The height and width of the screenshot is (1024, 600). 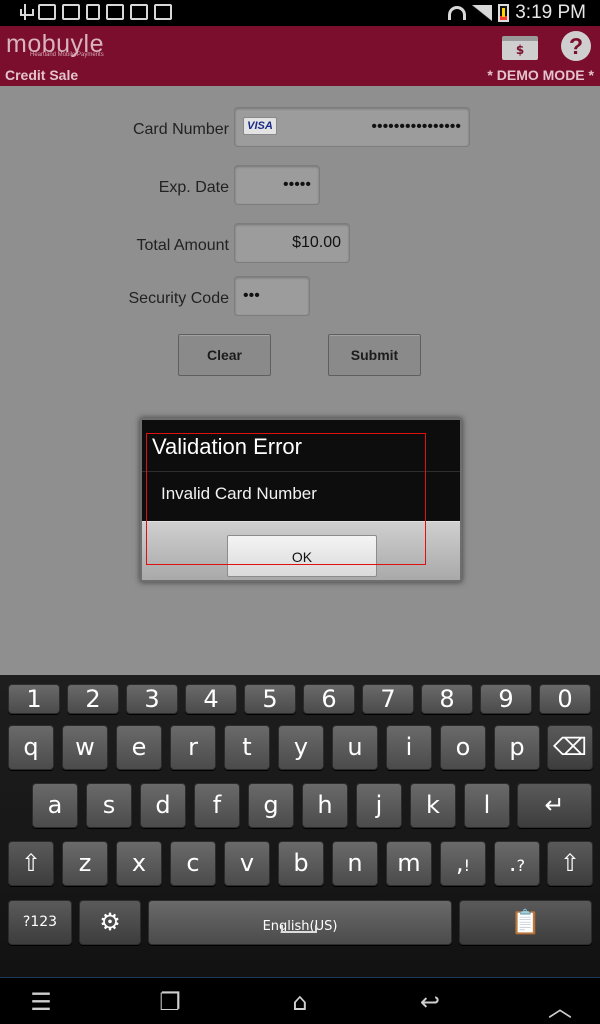 I want to click on keyboard-icon, so click(x=47, y=12).